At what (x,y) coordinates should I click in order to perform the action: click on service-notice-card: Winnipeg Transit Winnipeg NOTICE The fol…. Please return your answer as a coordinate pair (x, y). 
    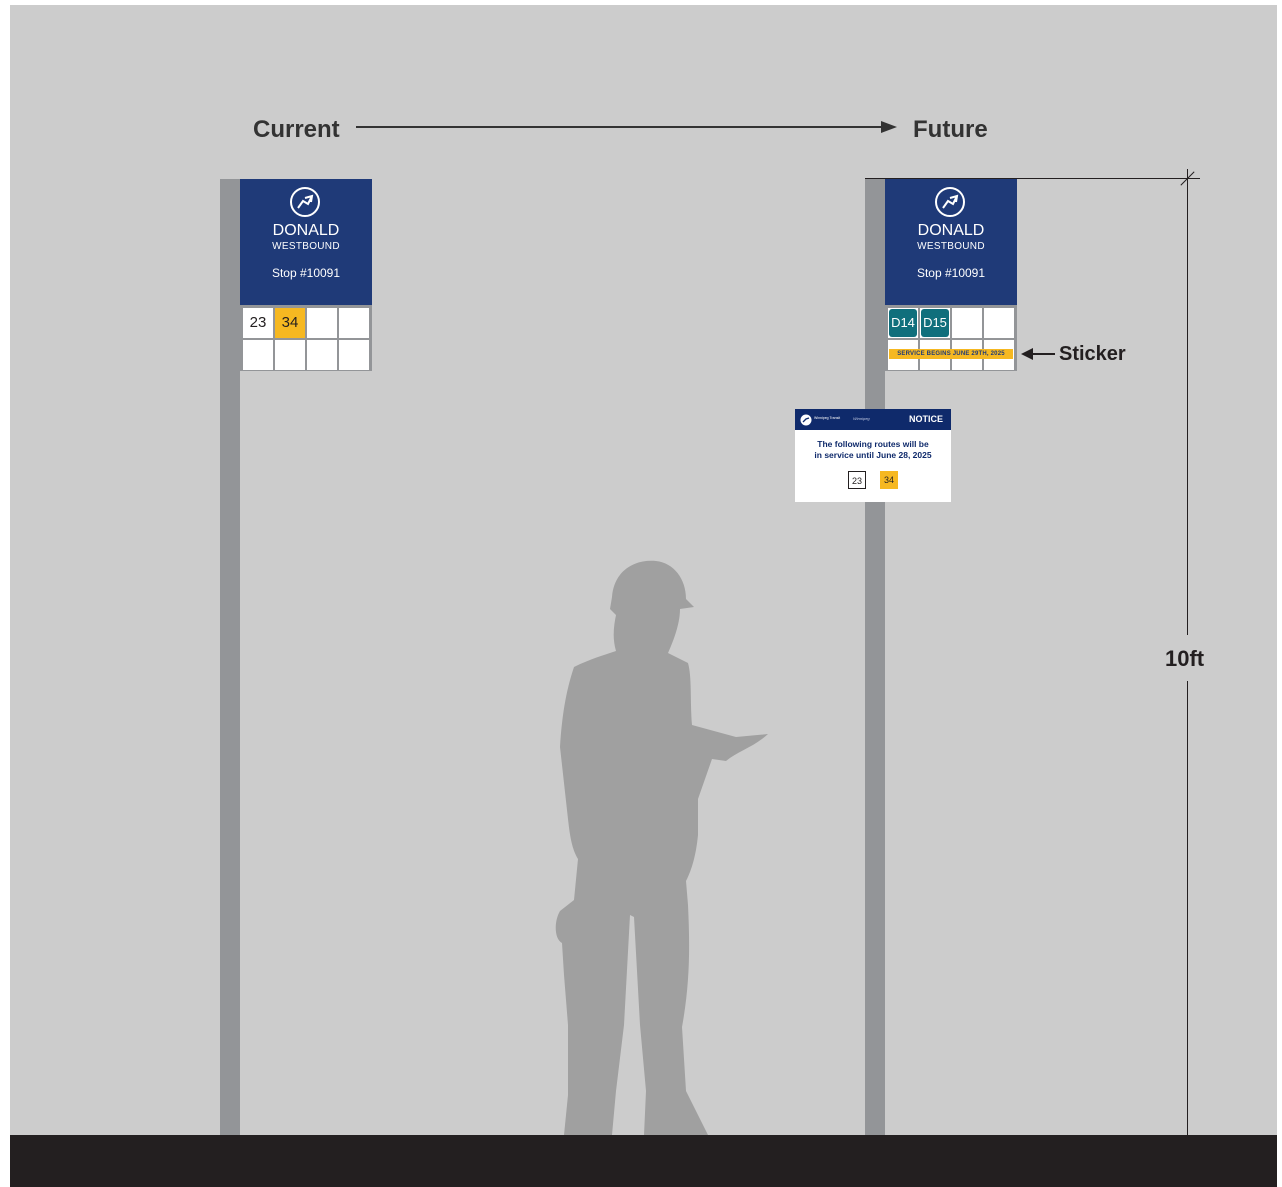
    Looking at the image, I should click on (873, 455).